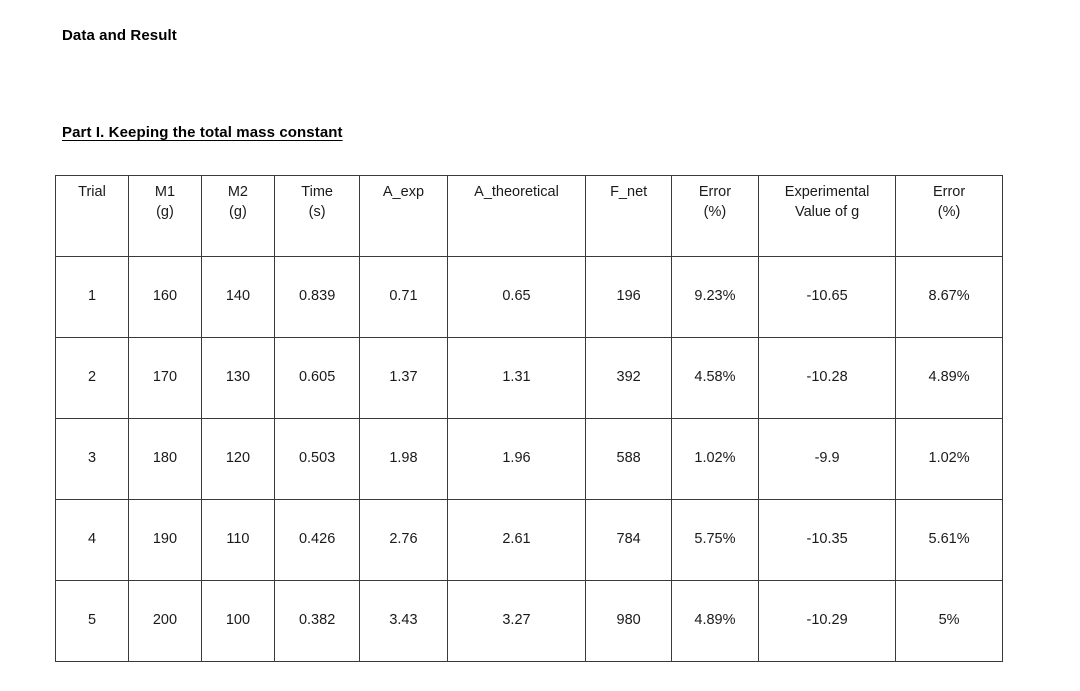 The width and height of the screenshot is (1080, 691). Describe the element at coordinates (403, 540) in the screenshot. I see `cell-a-exp: 2.76` at that location.